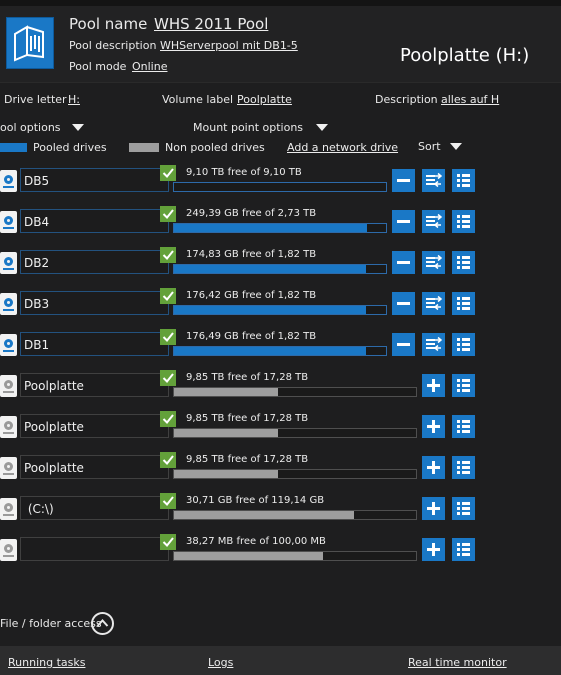 The image size is (561, 675). Describe the element at coordinates (406, 99) in the screenshot. I see `description-label: Description` at that location.